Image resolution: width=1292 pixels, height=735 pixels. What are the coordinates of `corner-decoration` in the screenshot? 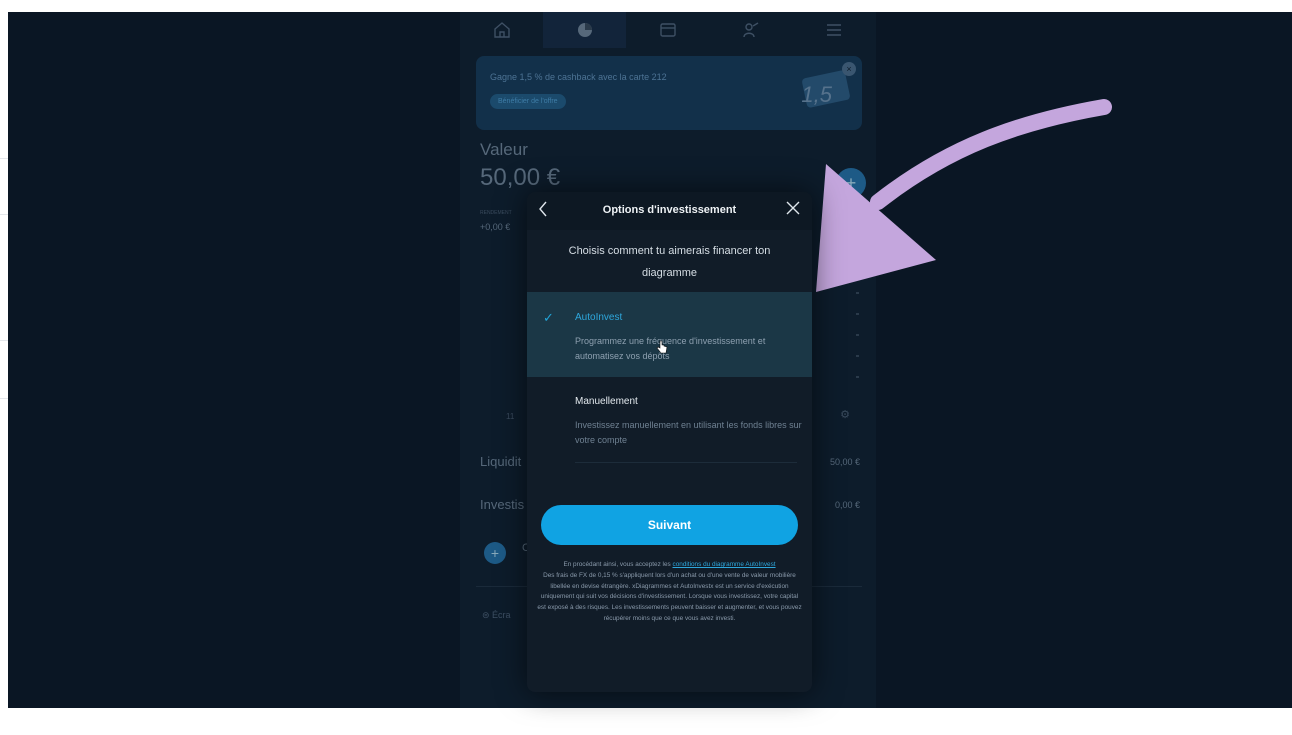 It's located at (1222, 18).